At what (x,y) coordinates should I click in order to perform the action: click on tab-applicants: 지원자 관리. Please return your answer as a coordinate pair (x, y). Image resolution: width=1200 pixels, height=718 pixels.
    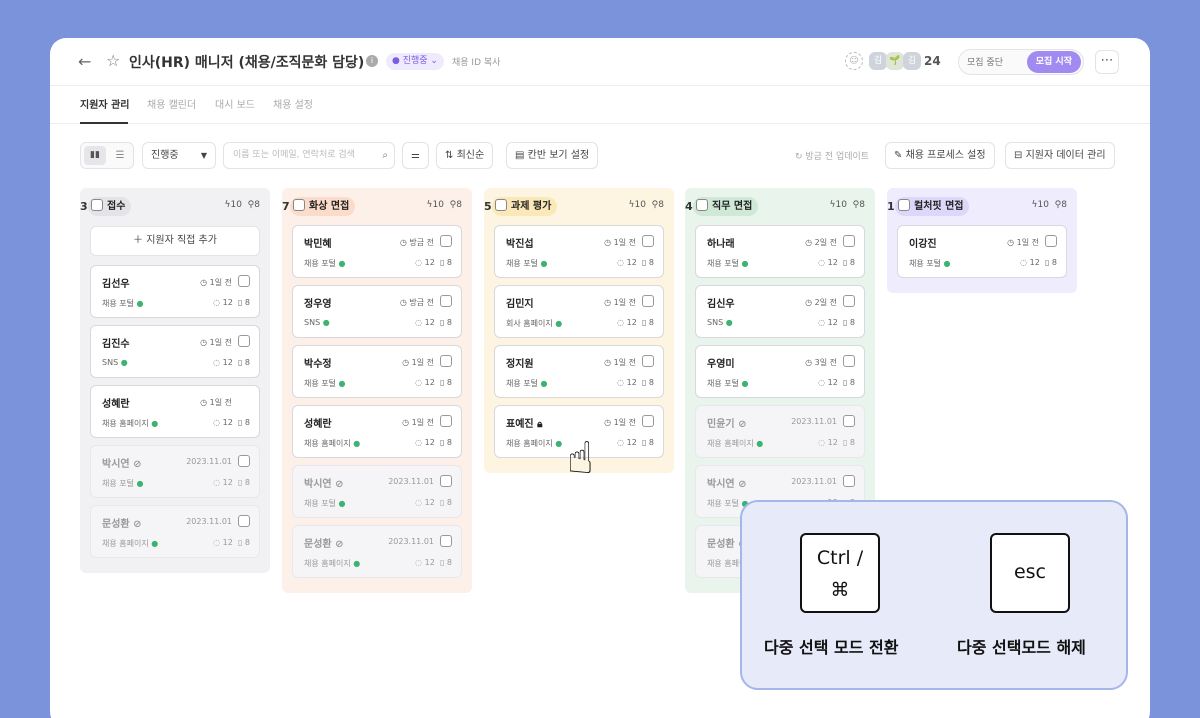
    Looking at the image, I should click on (104, 103).